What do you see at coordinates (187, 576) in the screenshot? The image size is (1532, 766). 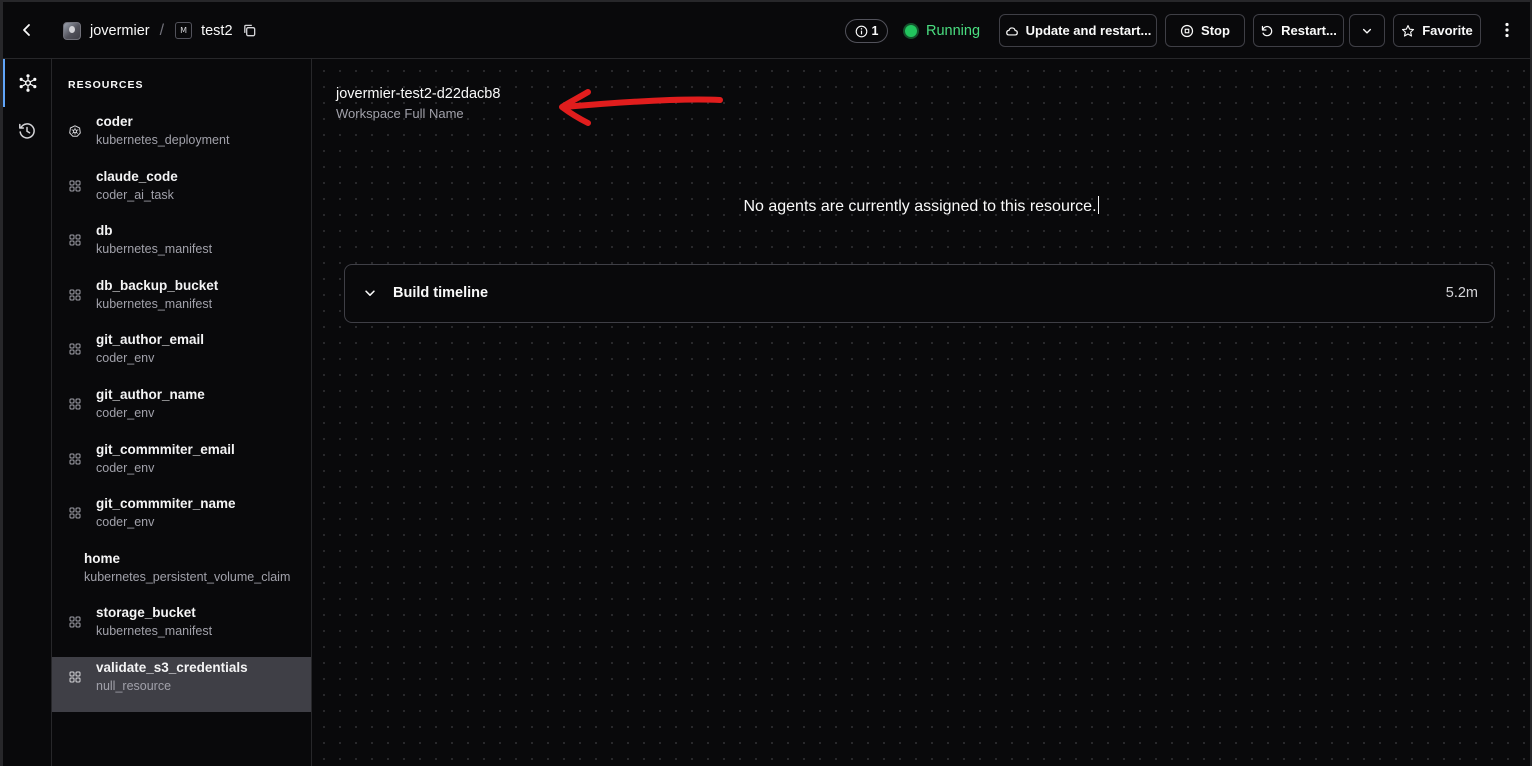 I see `resource-type: kubernetes_persistent_volume_claim` at bounding box center [187, 576].